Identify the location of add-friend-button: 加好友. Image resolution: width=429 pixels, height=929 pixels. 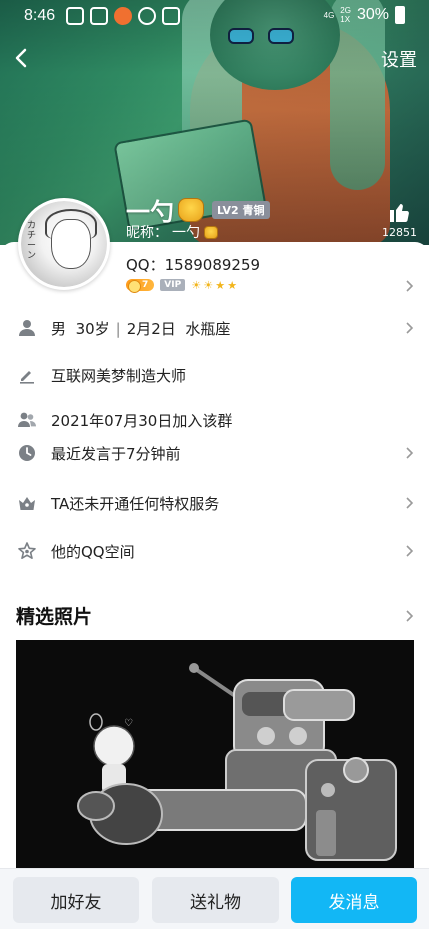
(76, 900).